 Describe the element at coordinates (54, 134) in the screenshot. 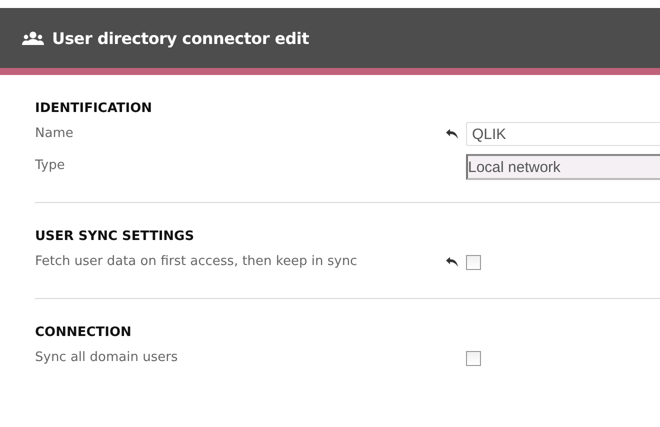

I see `field-label: Name` at that location.